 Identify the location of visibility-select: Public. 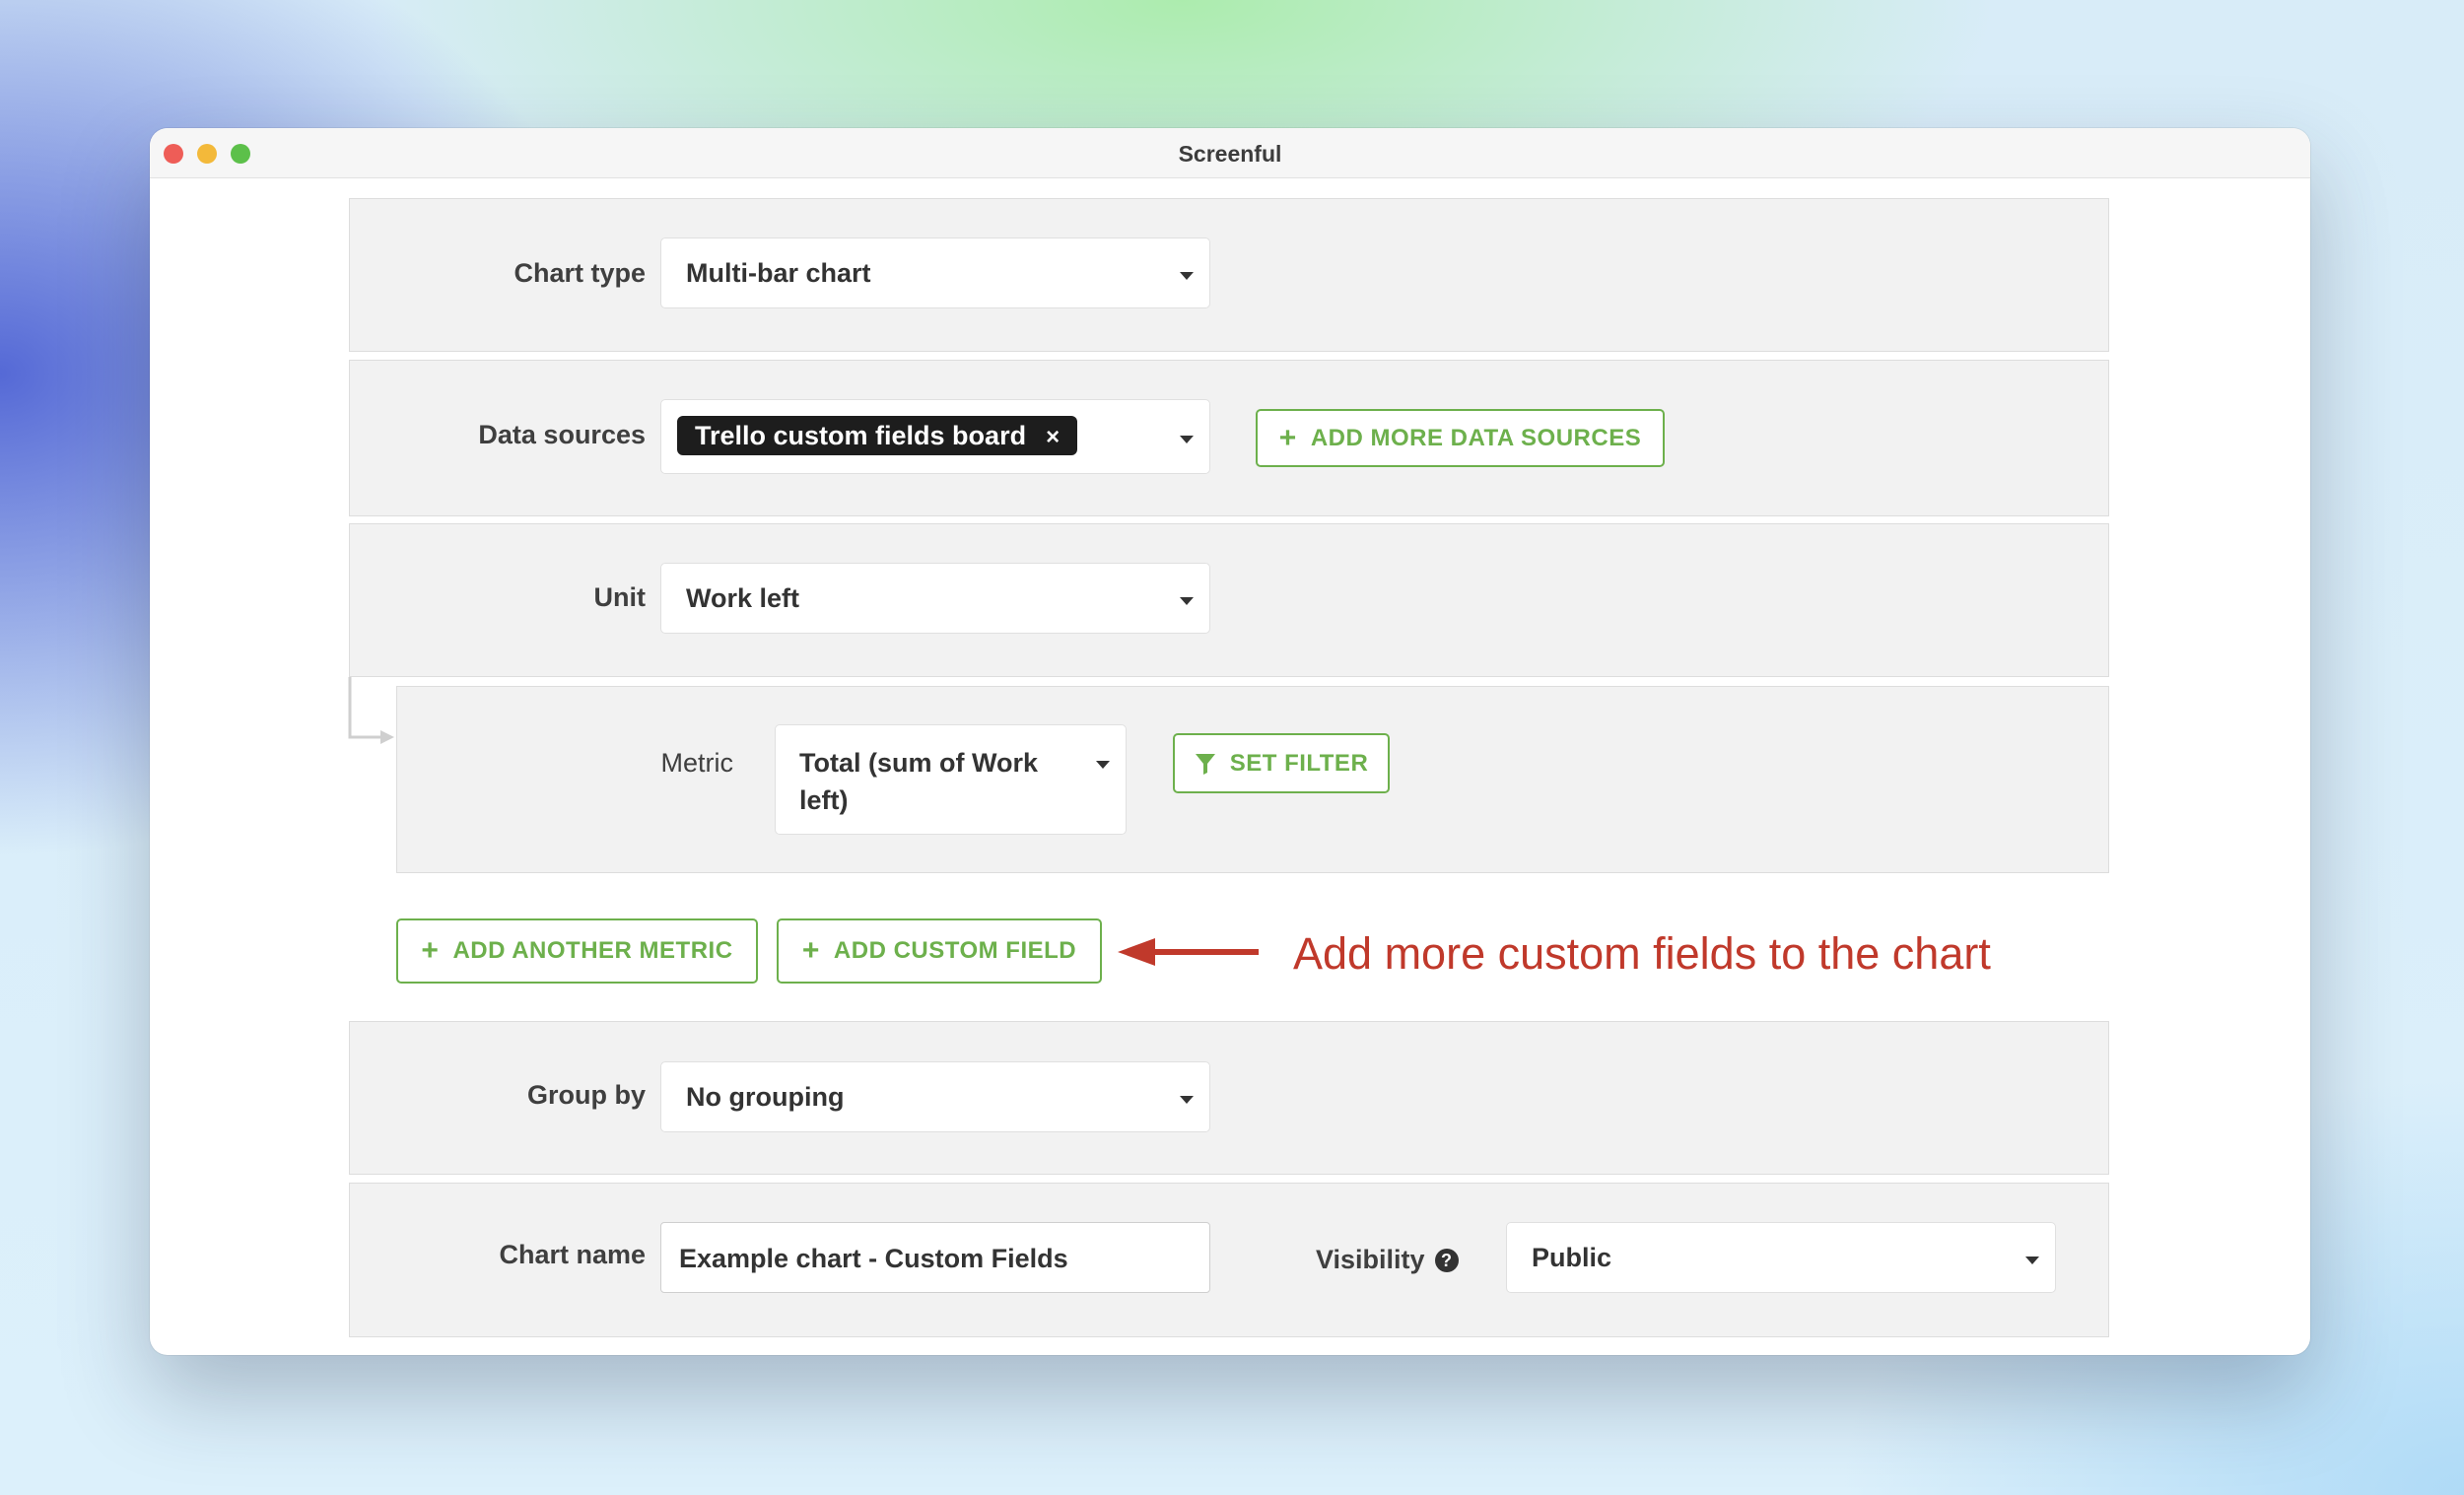
(1781, 1257).